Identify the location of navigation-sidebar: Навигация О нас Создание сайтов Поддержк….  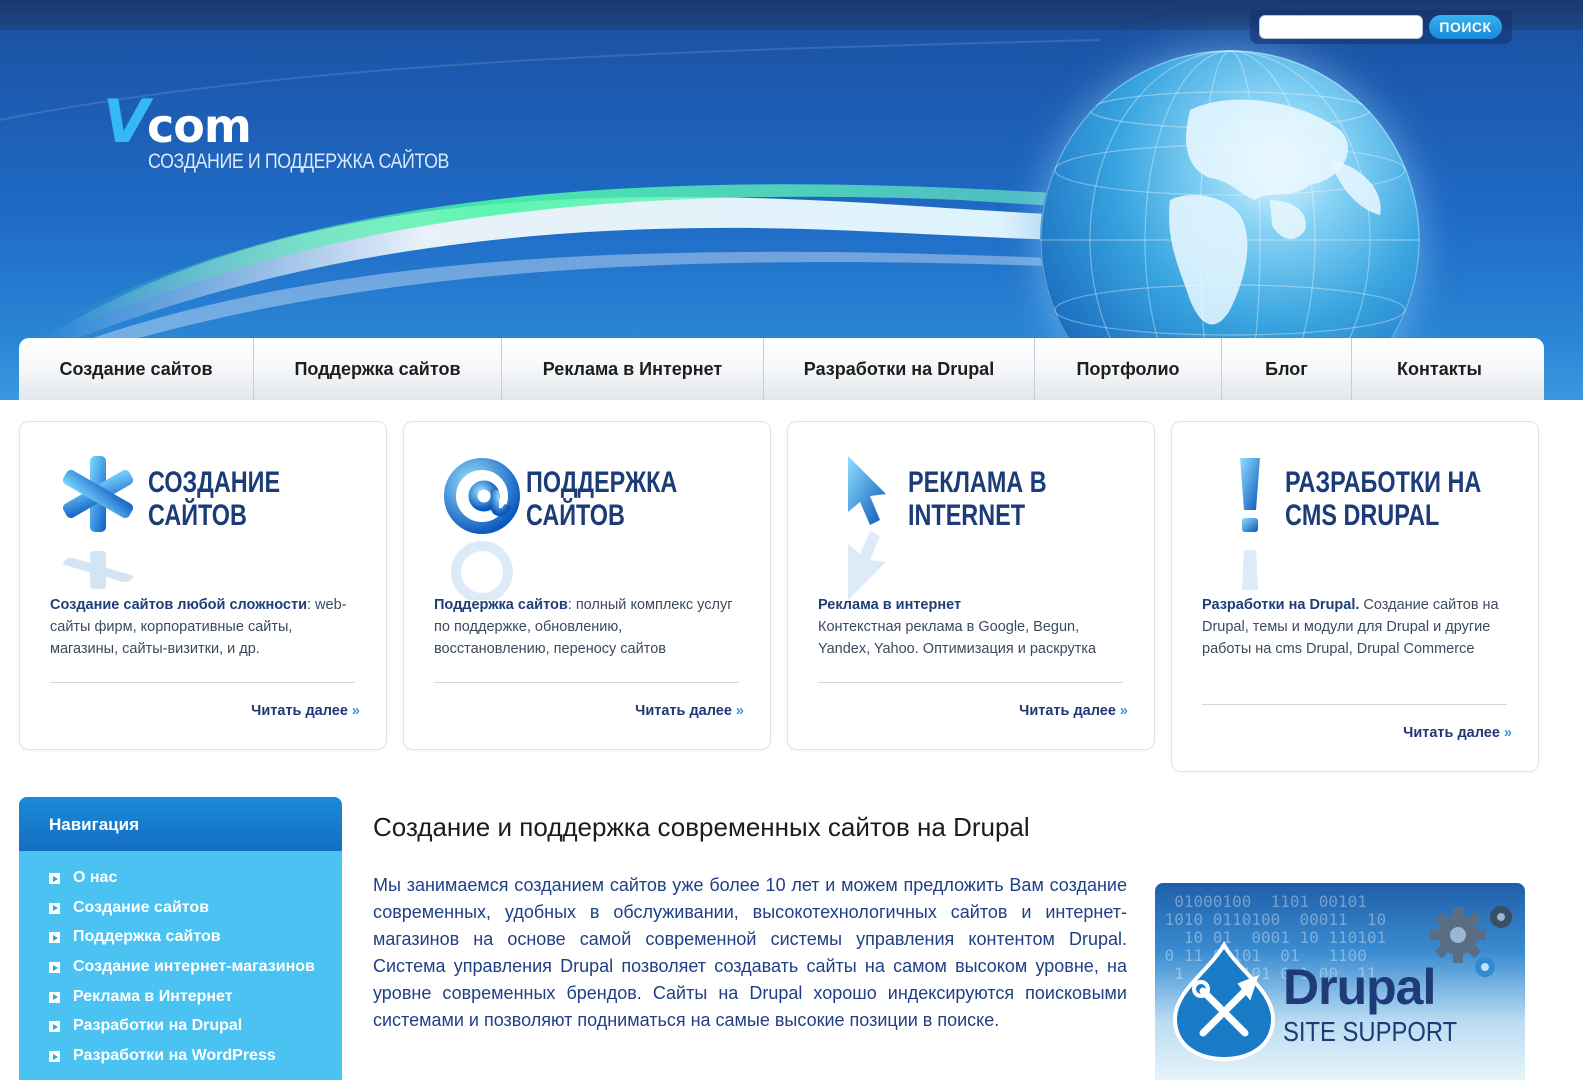
(180, 938).